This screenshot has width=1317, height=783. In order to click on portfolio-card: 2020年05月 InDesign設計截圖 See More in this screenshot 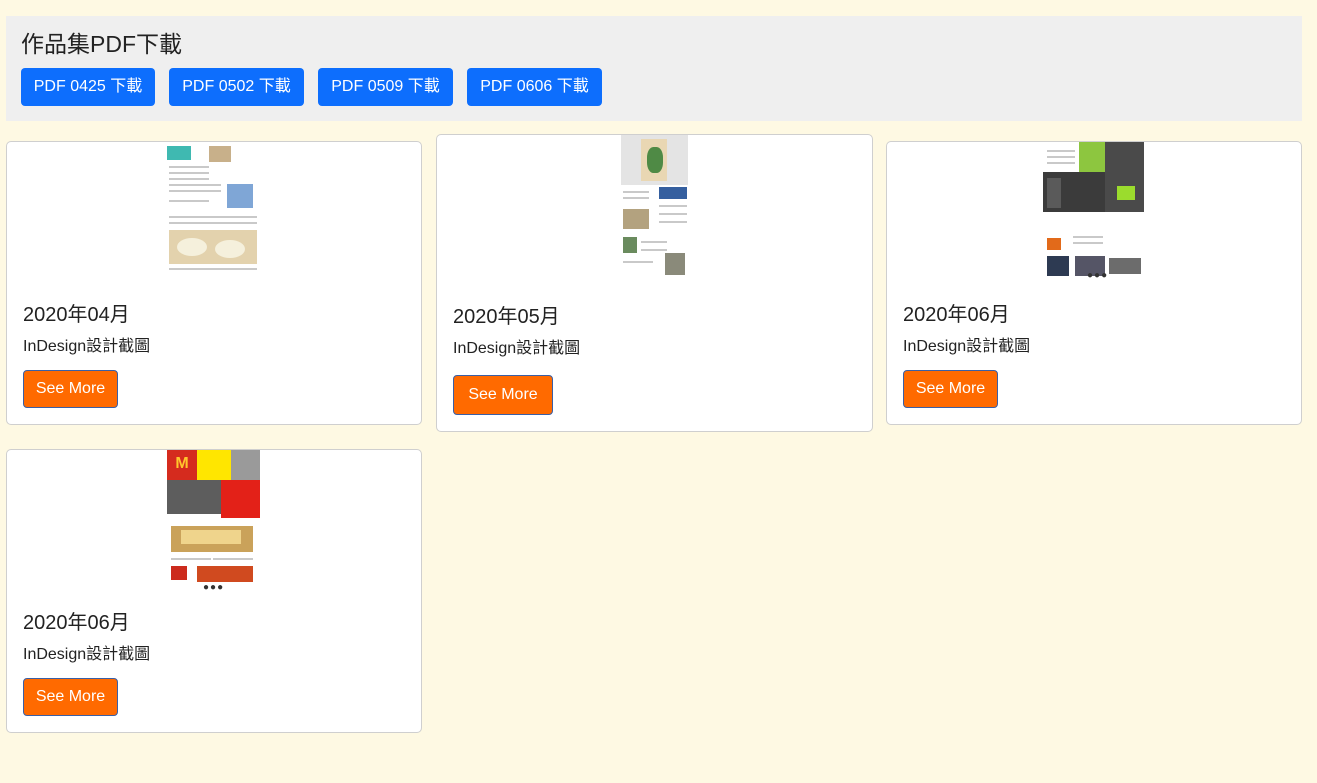, I will do `click(654, 283)`.